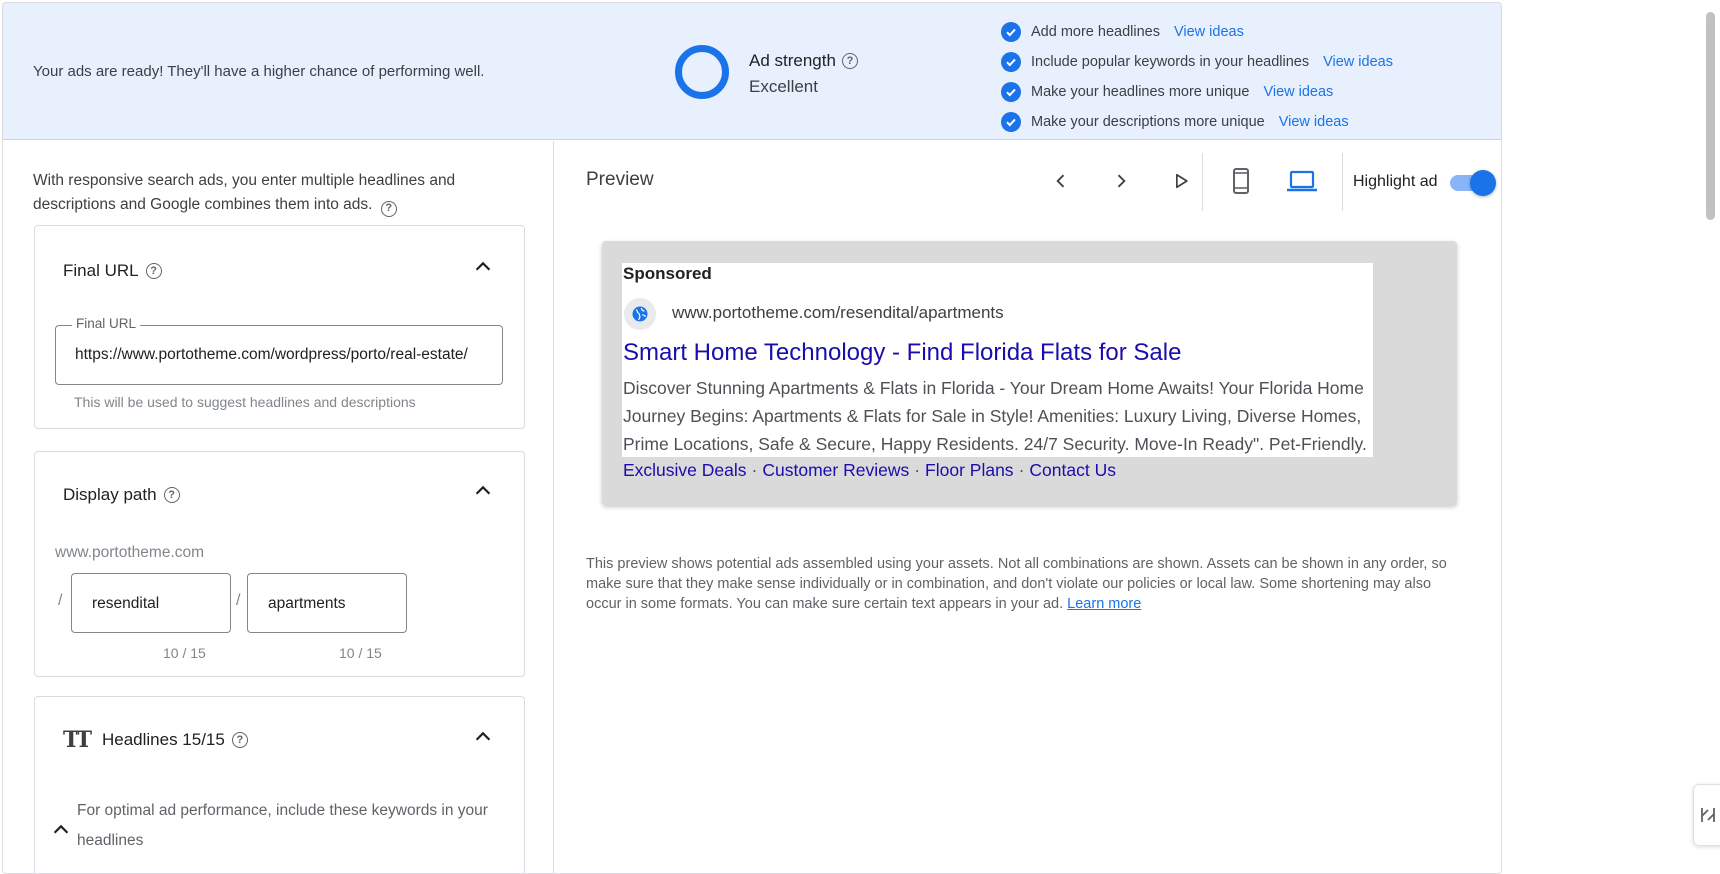 Image resolution: width=1720 pixels, height=874 pixels. Describe the element at coordinates (667, 273) in the screenshot. I see `ad-sponsored-label: Sponsored` at that location.